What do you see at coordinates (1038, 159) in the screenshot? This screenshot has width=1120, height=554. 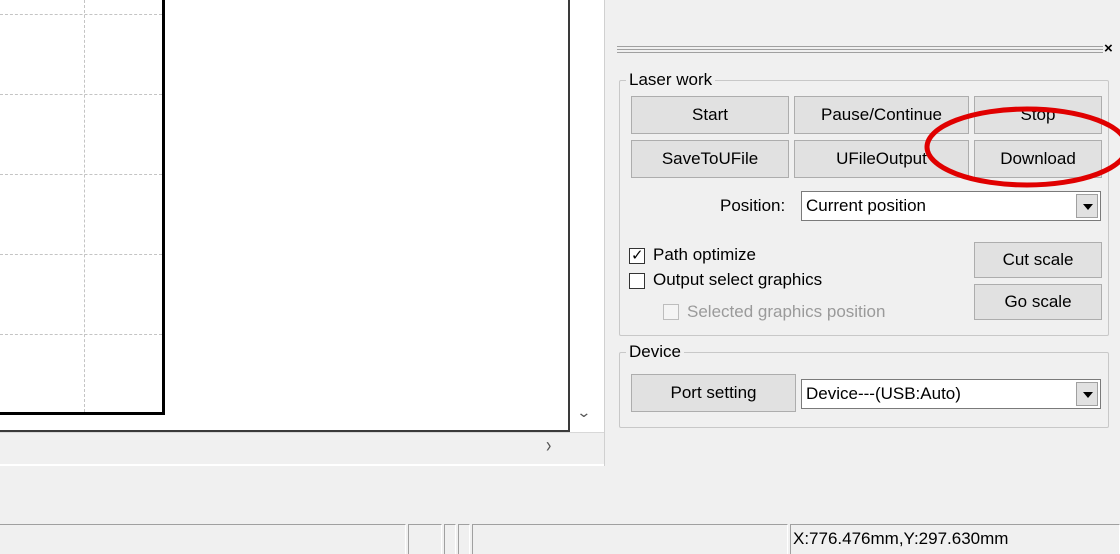 I see `download-button: Download` at bounding box center [1038, 159].